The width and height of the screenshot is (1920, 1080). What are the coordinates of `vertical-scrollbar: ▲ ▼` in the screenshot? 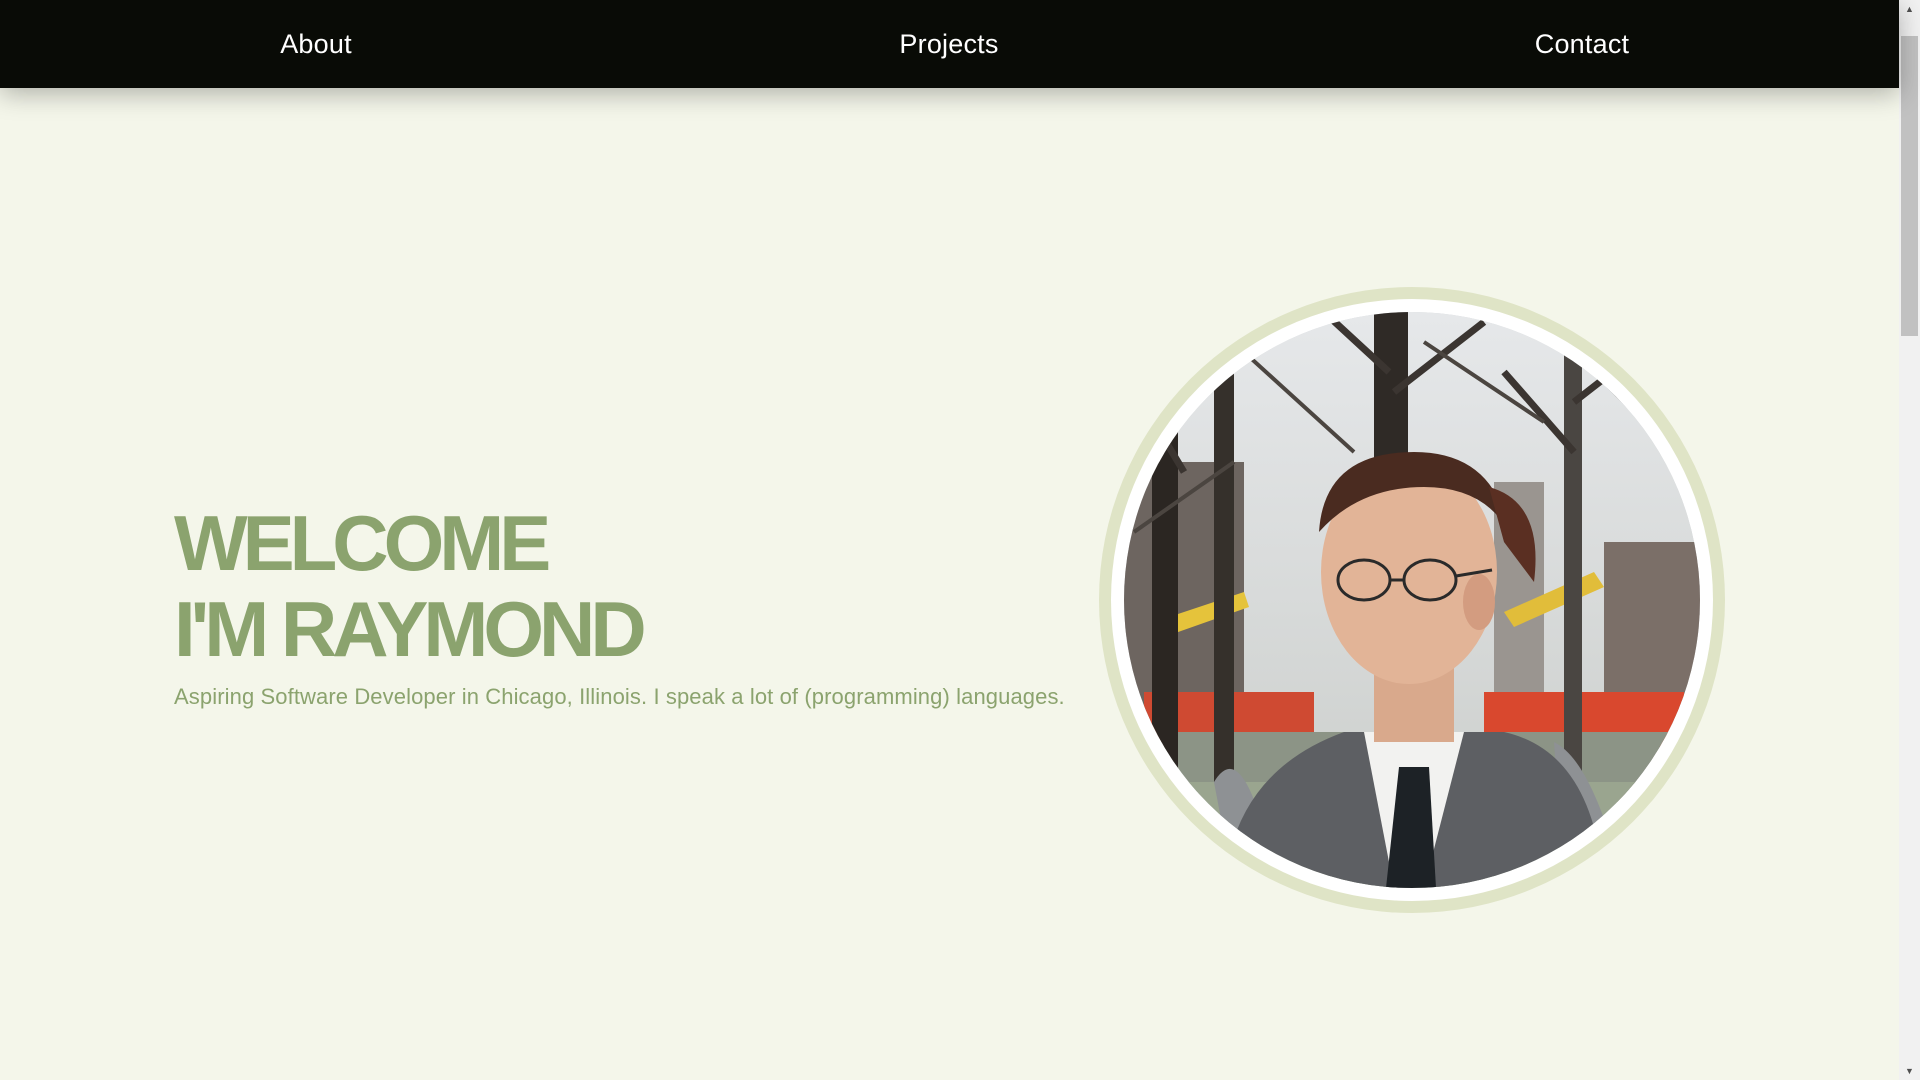 It's located at (1909, 540).